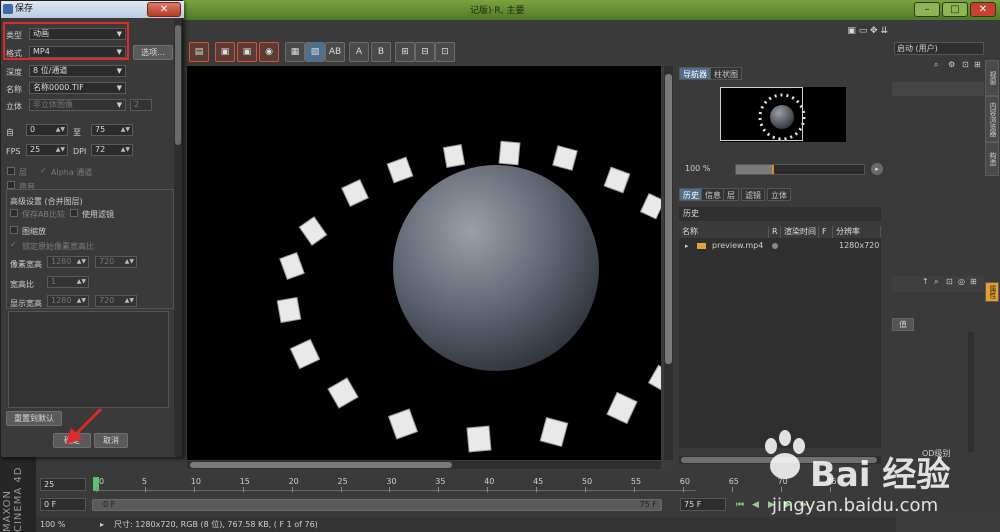 The width and height of the screenshot is (1000, 532). Describe the element at coordinates (761, 114) in the screenshot. I see `navigator-view-box` at that location.